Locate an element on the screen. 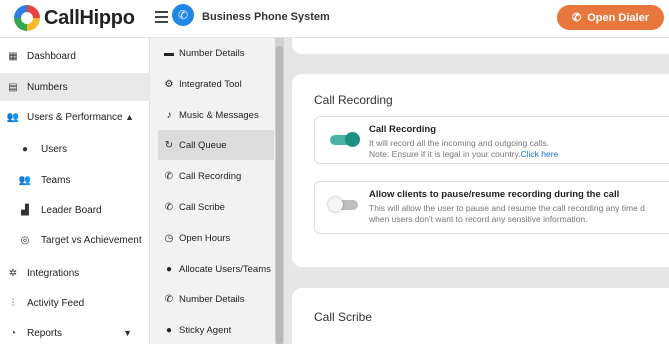 The height and width of the screenshot is (344, 669). user-circle-icon: ● is located at coordinates (169, 269).